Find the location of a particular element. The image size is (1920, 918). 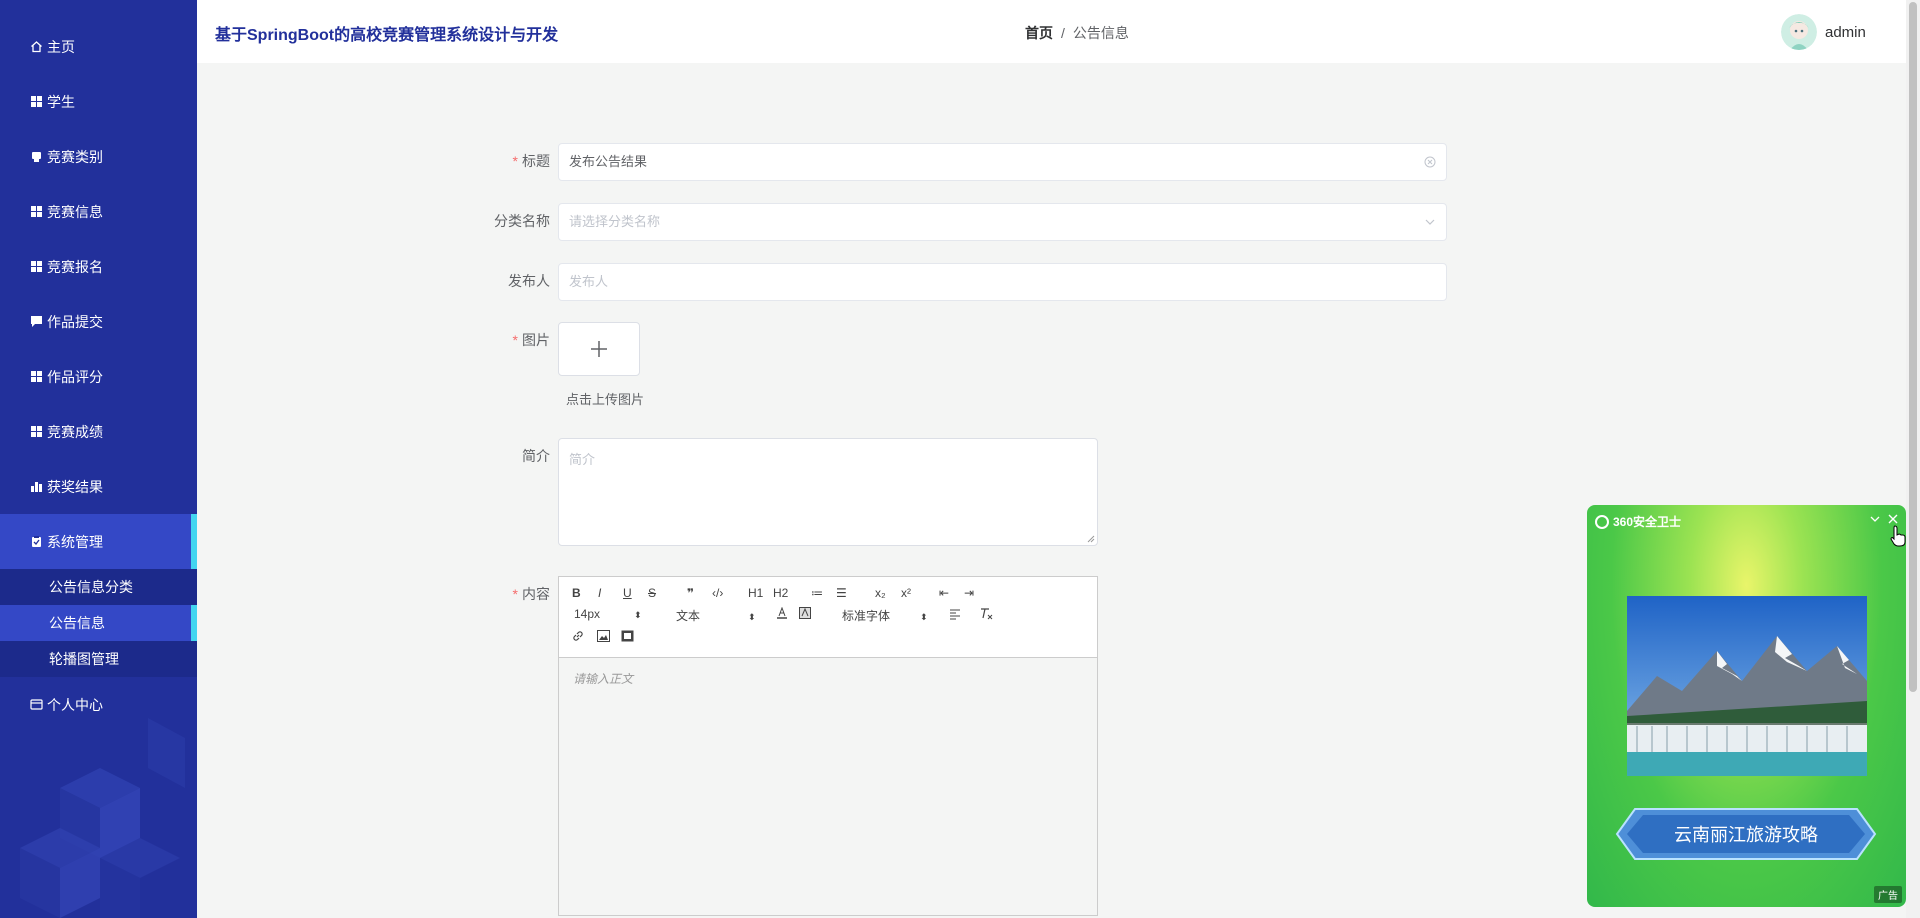

image-upload-button is located at coordinates (599, 349).